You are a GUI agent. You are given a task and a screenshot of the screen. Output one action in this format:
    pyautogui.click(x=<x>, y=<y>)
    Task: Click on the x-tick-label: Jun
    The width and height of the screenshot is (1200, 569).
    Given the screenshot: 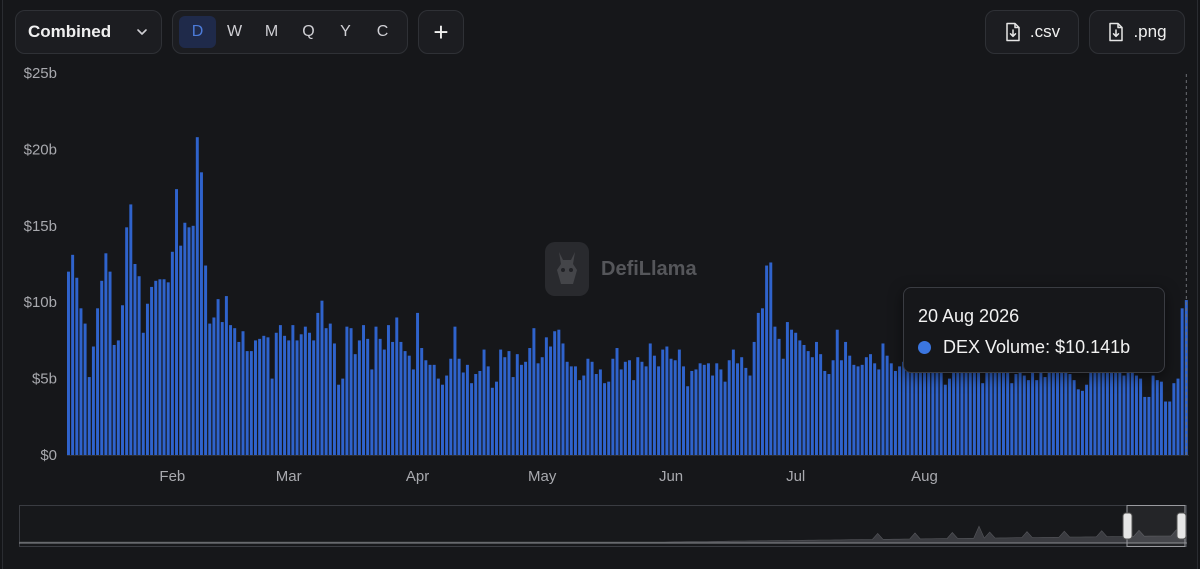 What is the action you would take?
    pyautogui.click(x=671, y=476)
    